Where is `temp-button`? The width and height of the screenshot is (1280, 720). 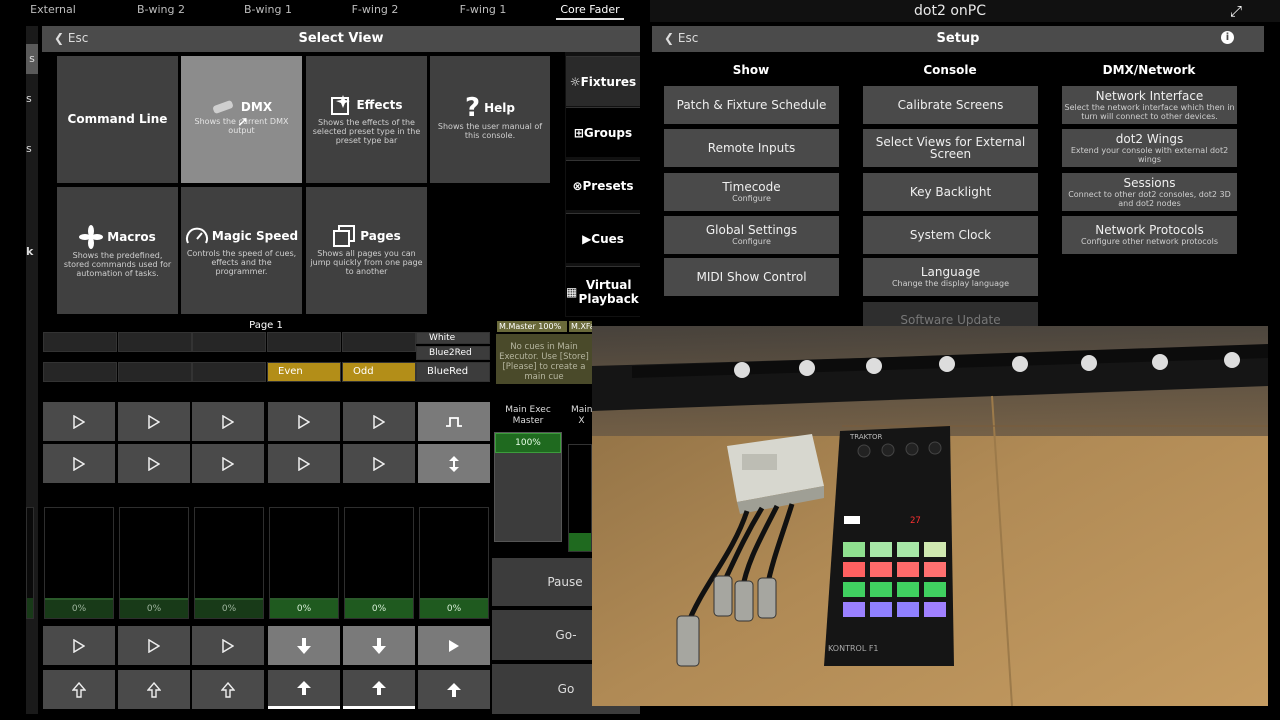 temp-button is located at coordinates (454, 463).